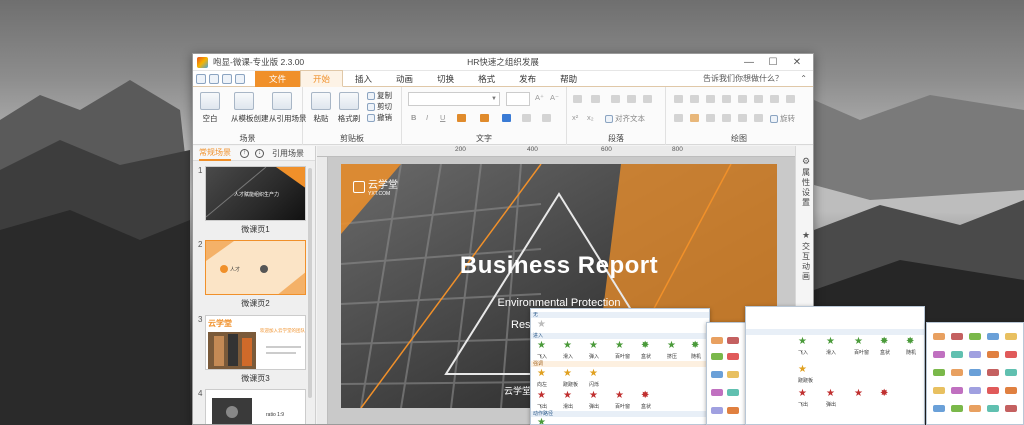 The width and height of the screenshot is (1024, 425). I want to click on rotate-button: 旋转, so click(782, 118).